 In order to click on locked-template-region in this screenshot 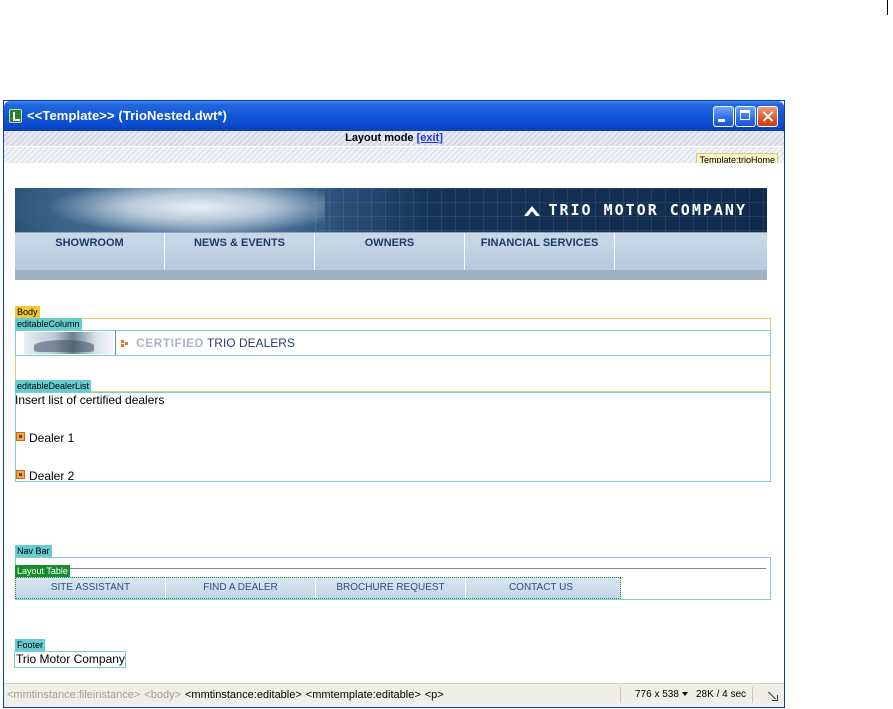, I will do `click(394, 155)`.